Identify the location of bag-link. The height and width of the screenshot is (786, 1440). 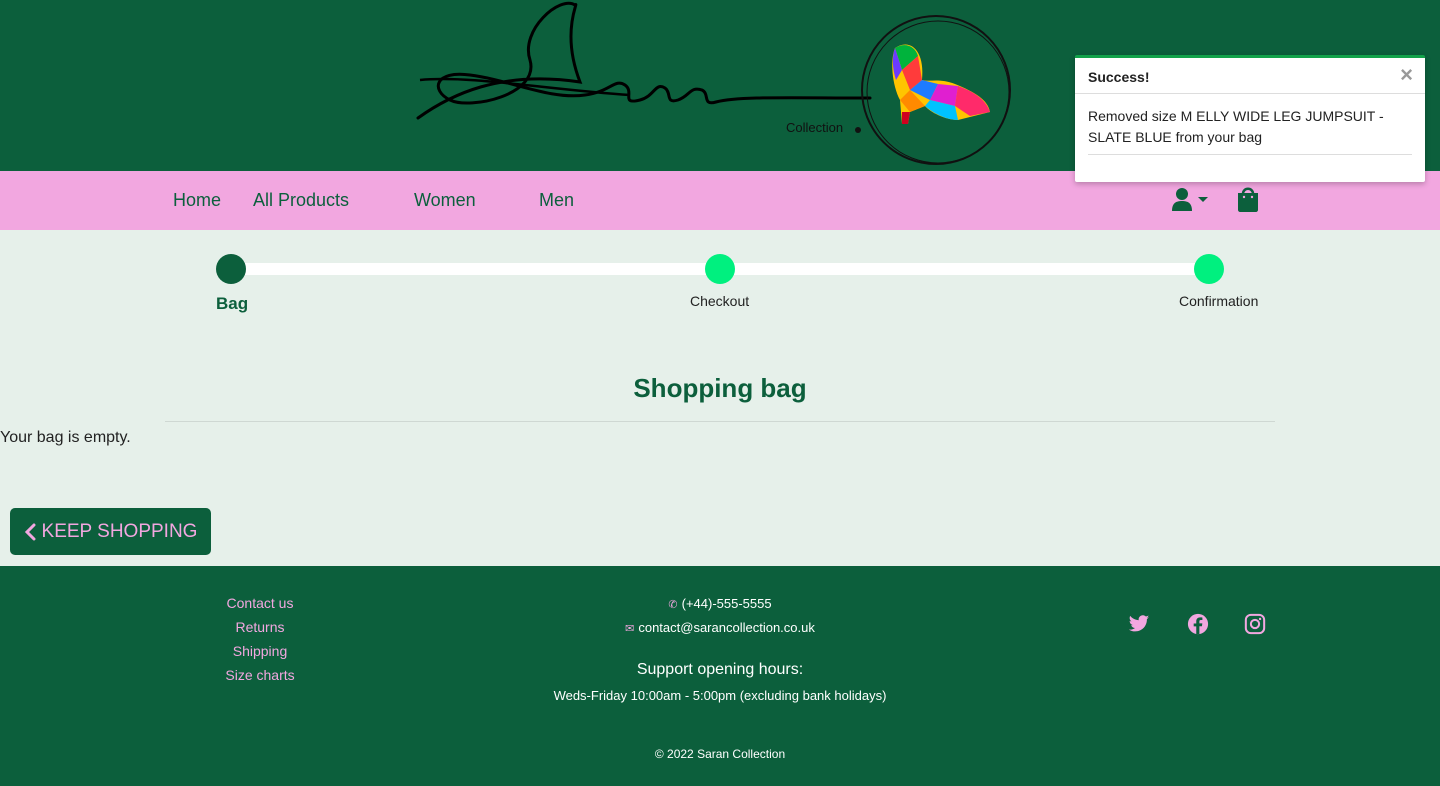
(1248, 201).